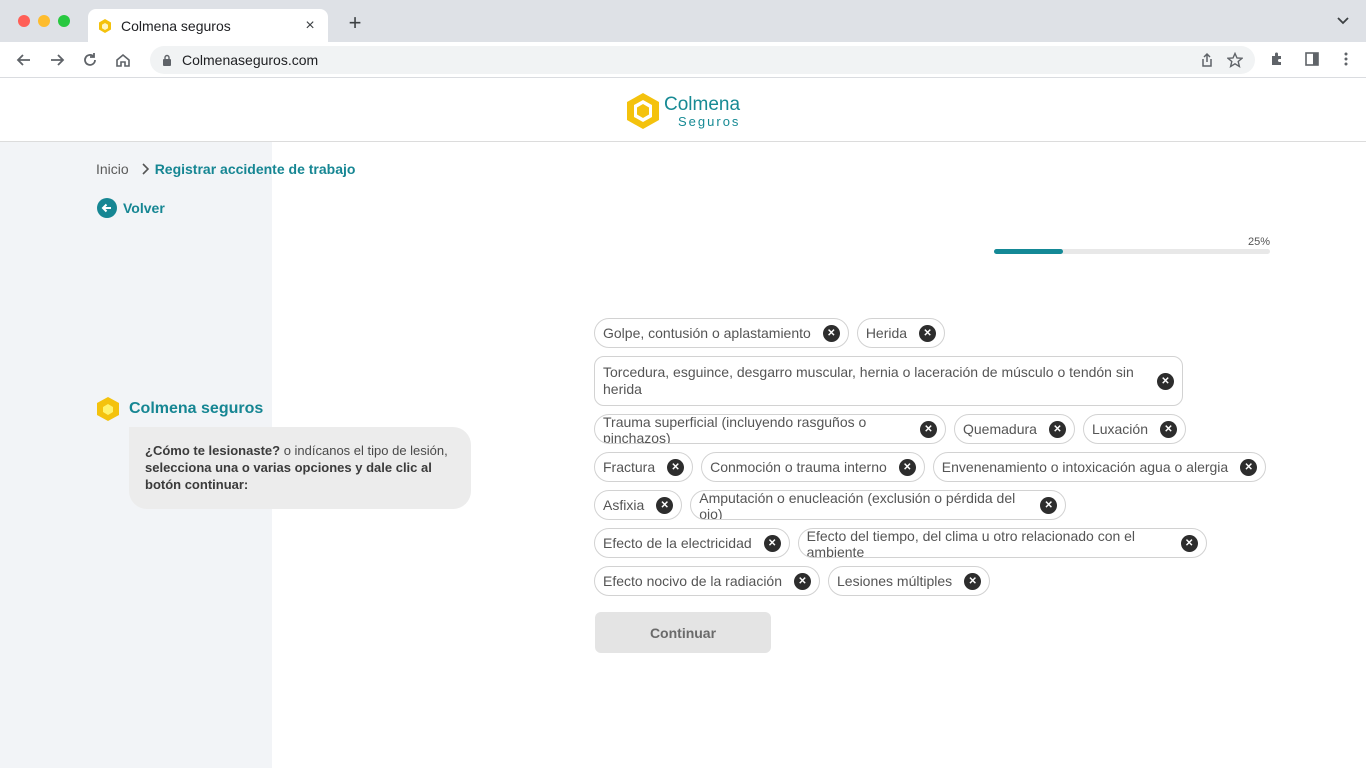  Describe the element at coordinates (167, 60) in the screenshot. I see `lock-icon` at that location.